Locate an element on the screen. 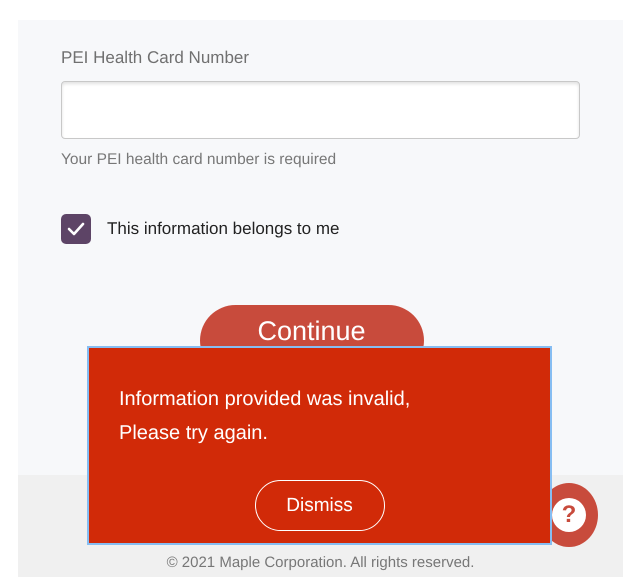 This screenshot has height=577, width=623. field-label: PEI Health Card Number is located at coordinates (155, 58).